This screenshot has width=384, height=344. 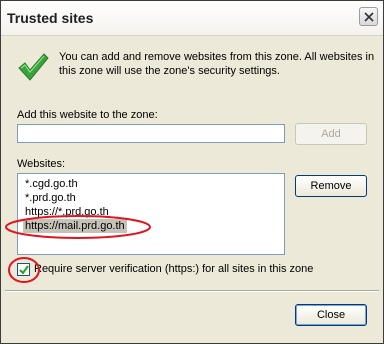 What do you see at coordinates (87, 115) in the screenshot?
I see `add-site-label: Add this website to the zone:` at bounding box center [87, 115].